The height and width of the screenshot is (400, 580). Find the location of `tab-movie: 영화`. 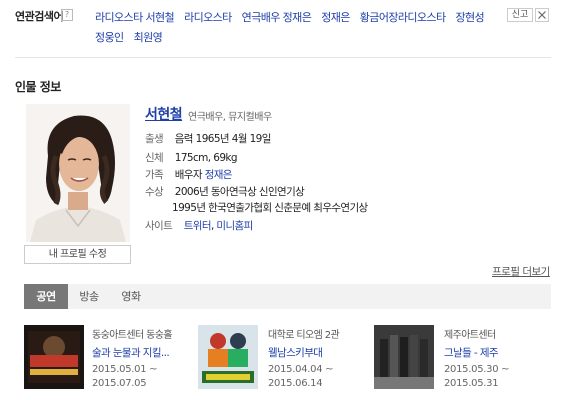

tab-movie: 영화 is located at coordinates (131, 296).